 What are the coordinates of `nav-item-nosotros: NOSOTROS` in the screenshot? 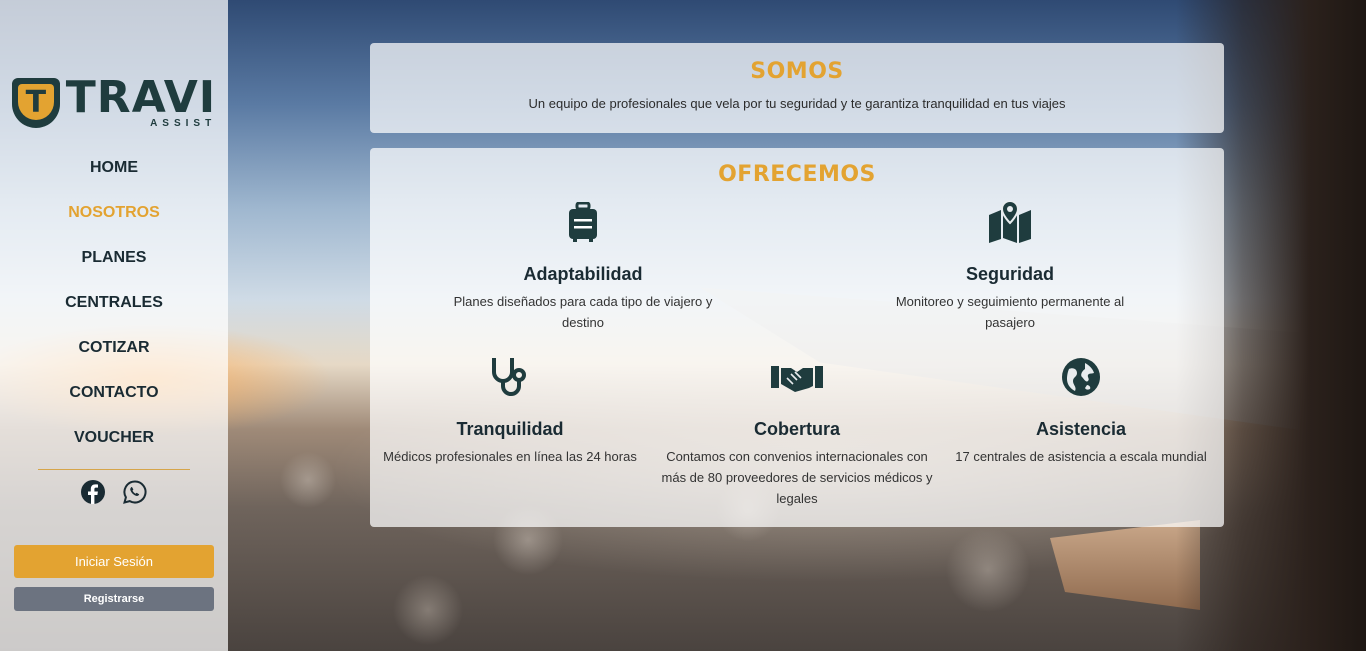 It's located at (114, 221).